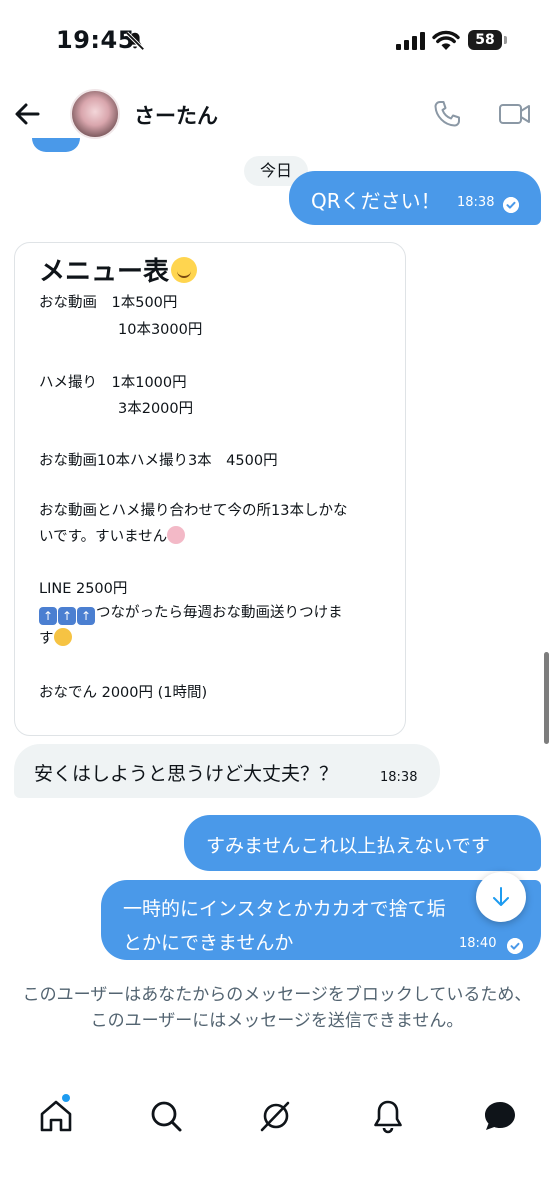 This screenshot has width=554, height=1200. I want to click on card-line: おな動画10本ハメ撮り3本 4500円, so click(158, 461).